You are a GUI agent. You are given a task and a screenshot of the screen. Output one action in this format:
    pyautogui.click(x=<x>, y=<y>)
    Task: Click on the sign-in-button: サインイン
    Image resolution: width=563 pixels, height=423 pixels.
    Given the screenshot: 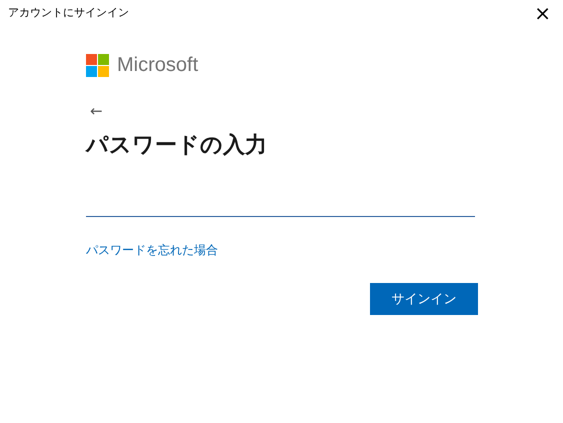 What is the action you would take?
    pyautogui.click(x=424, y=299)
    